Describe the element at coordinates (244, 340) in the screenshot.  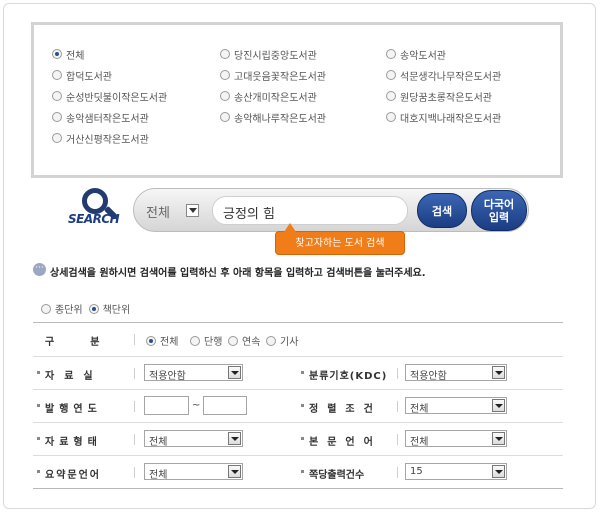
I see `category-option: 연속` at that location.